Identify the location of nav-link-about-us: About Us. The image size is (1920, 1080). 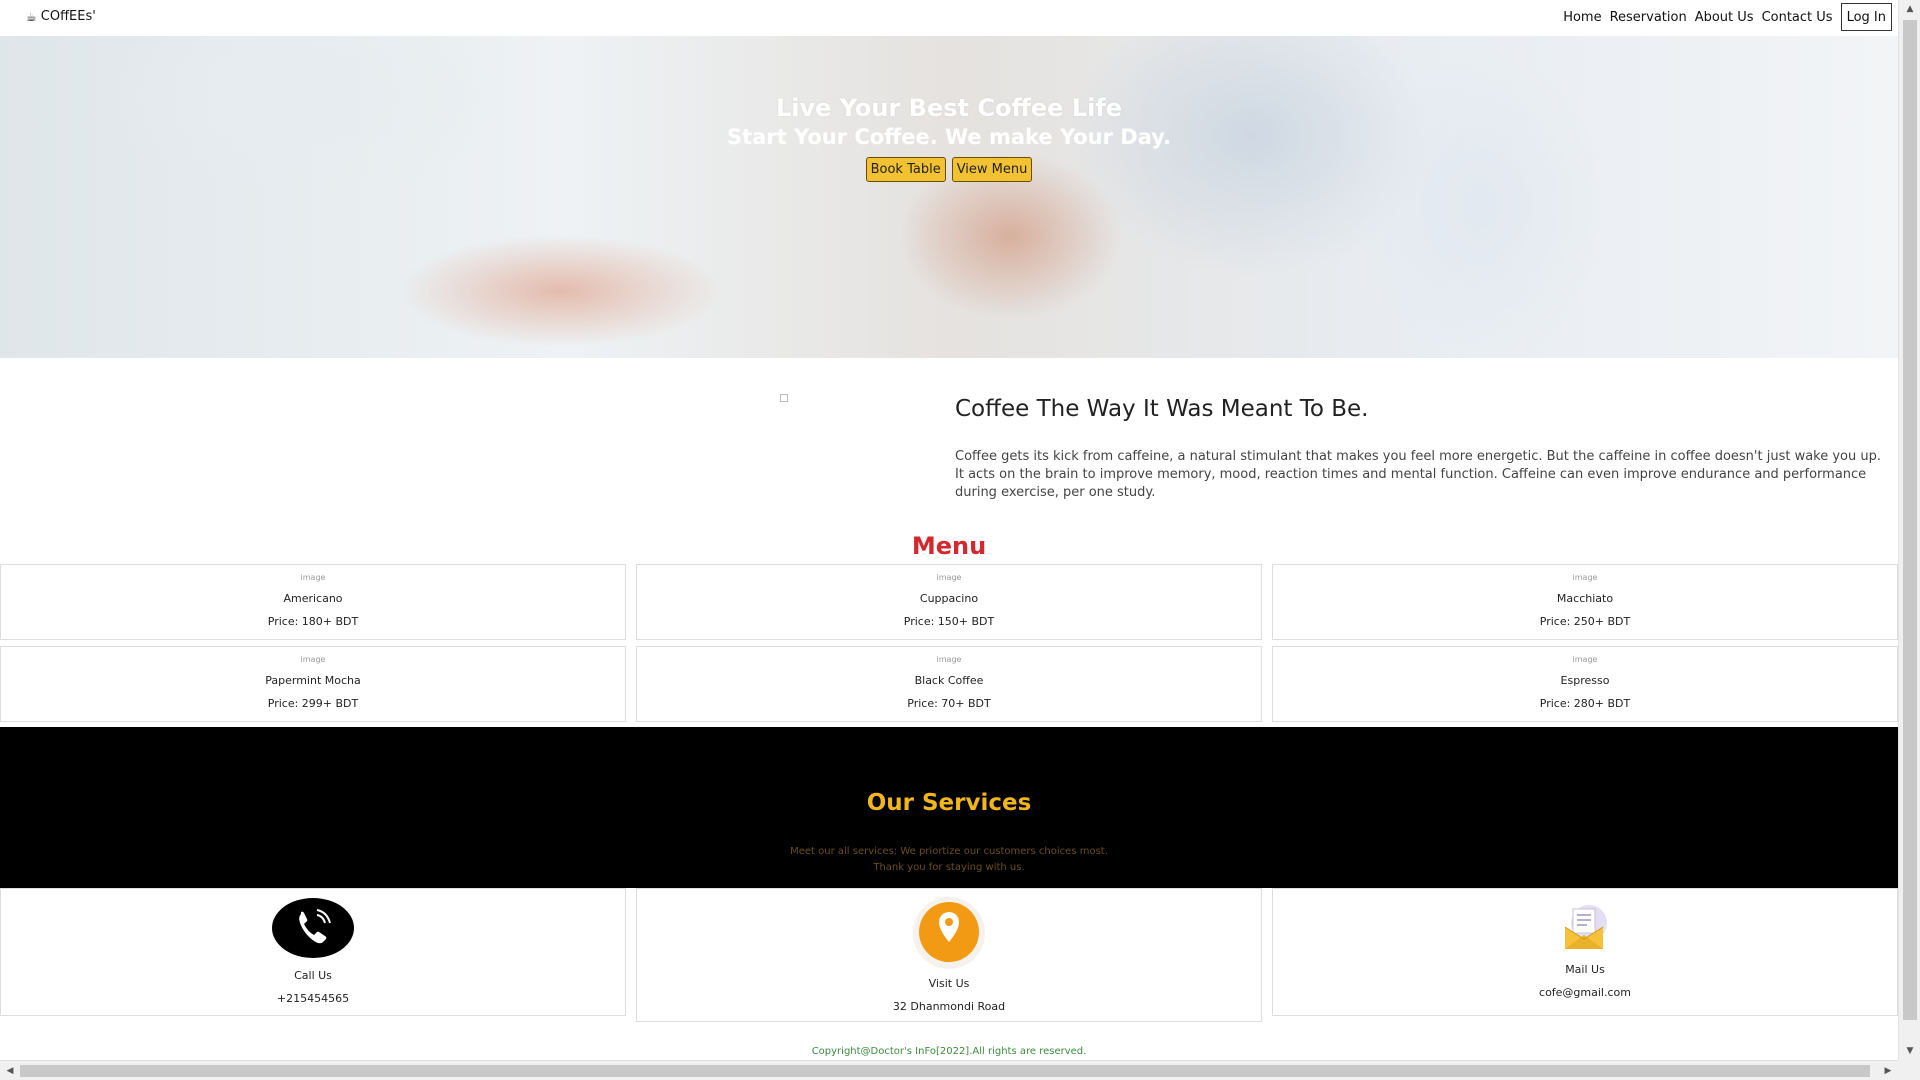
(1724, 17).